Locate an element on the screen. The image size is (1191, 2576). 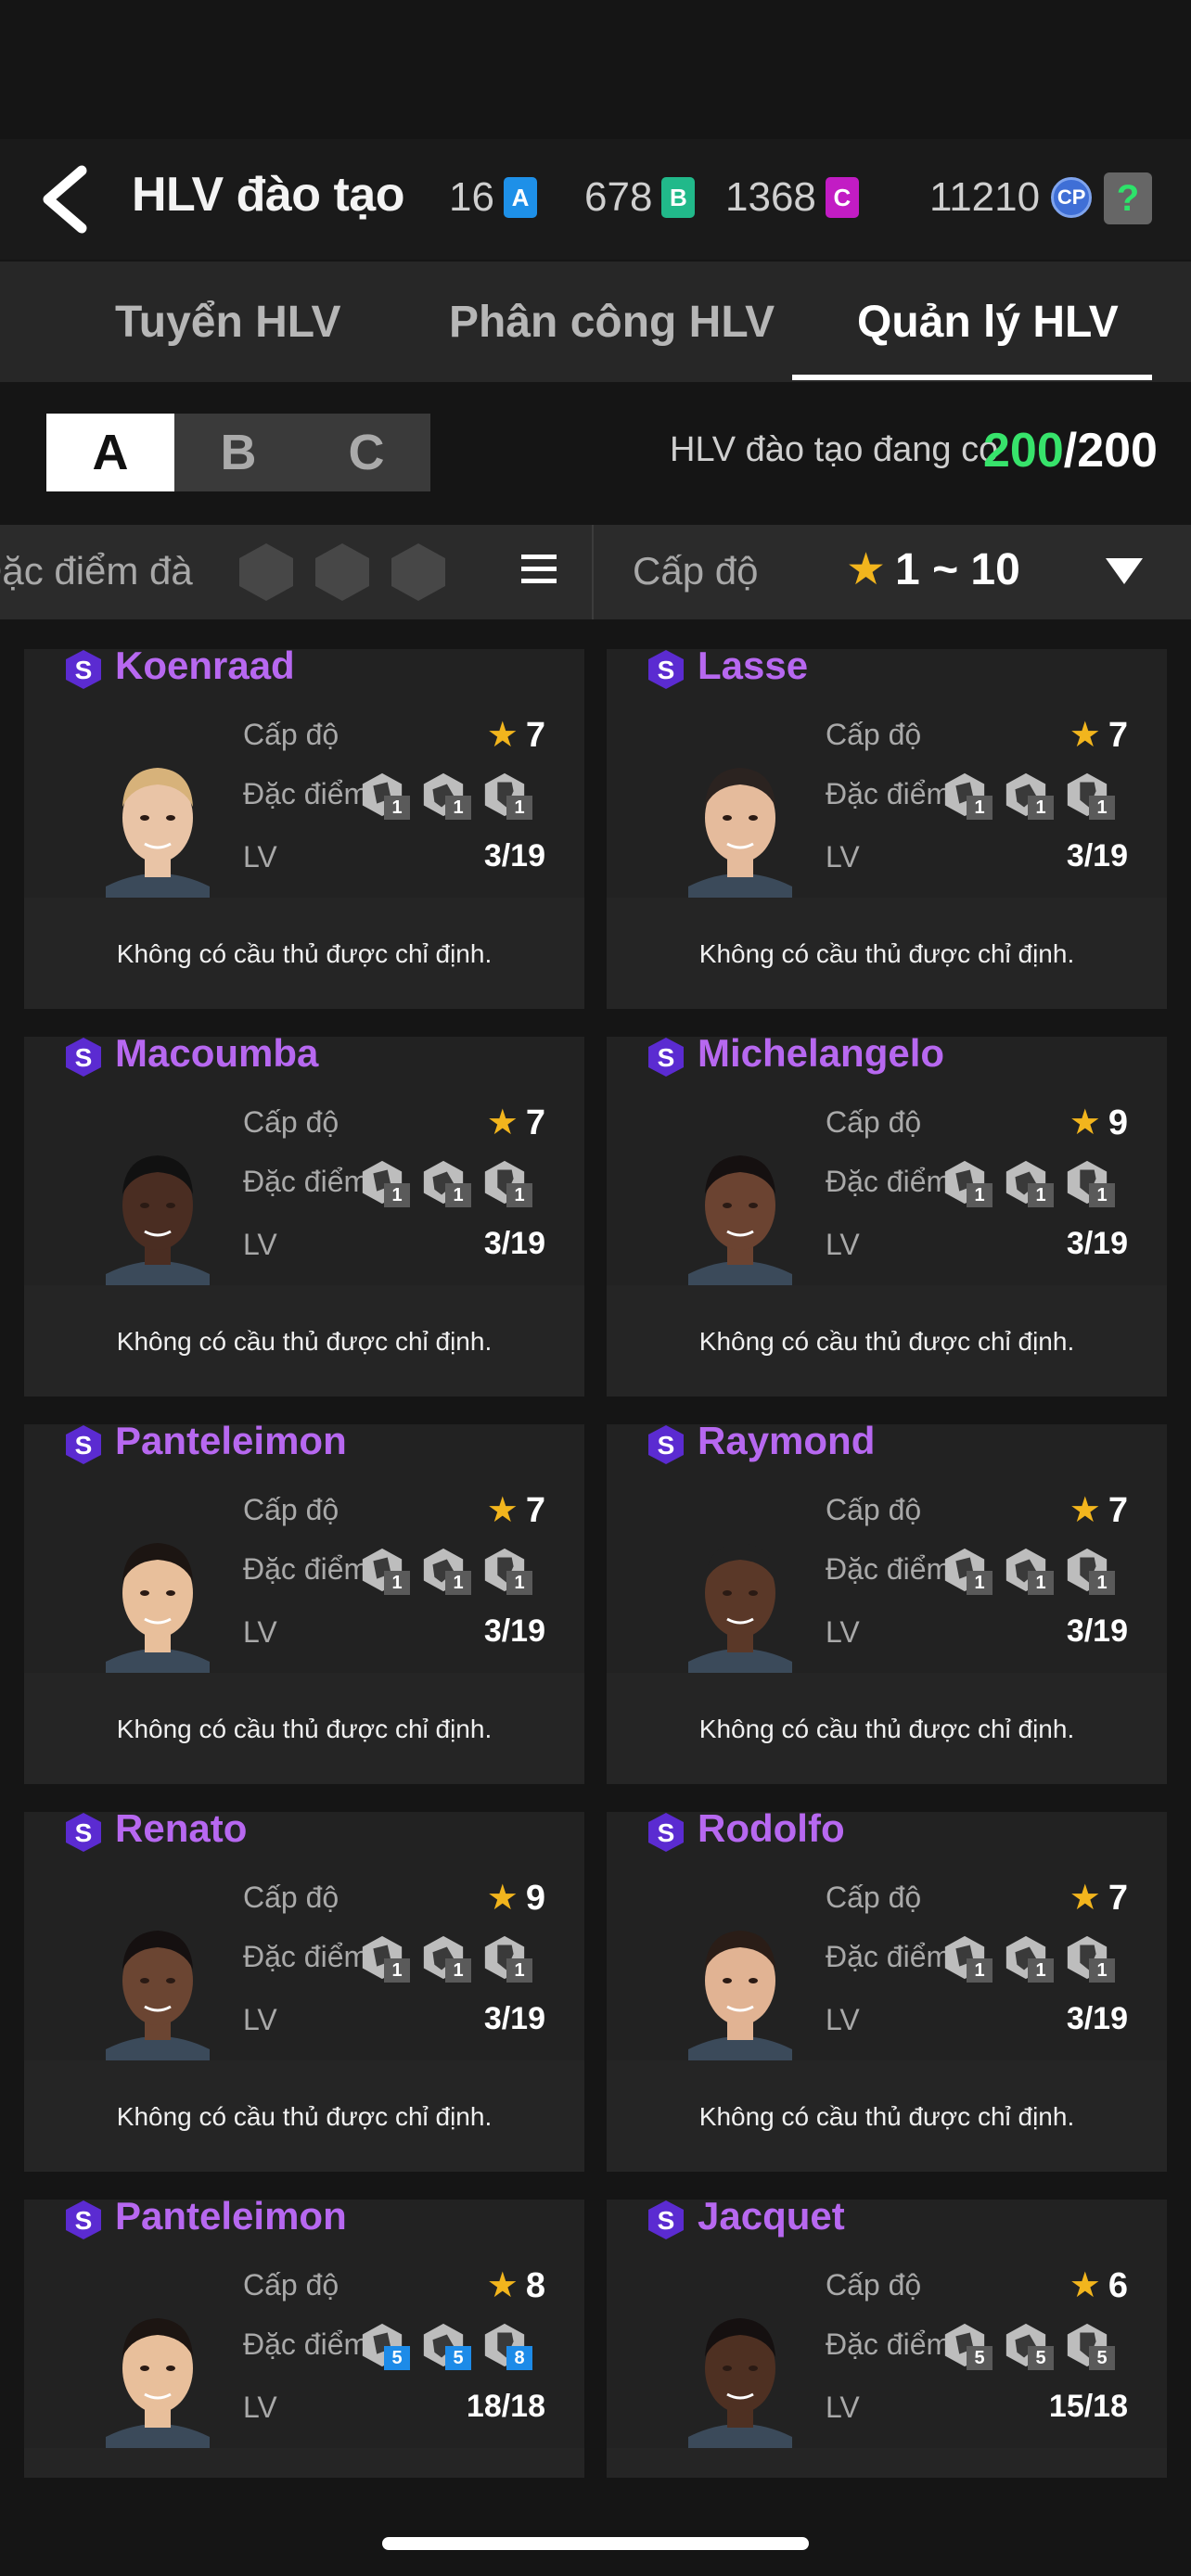
help-button: ? is located at coordinates (1128, 198).